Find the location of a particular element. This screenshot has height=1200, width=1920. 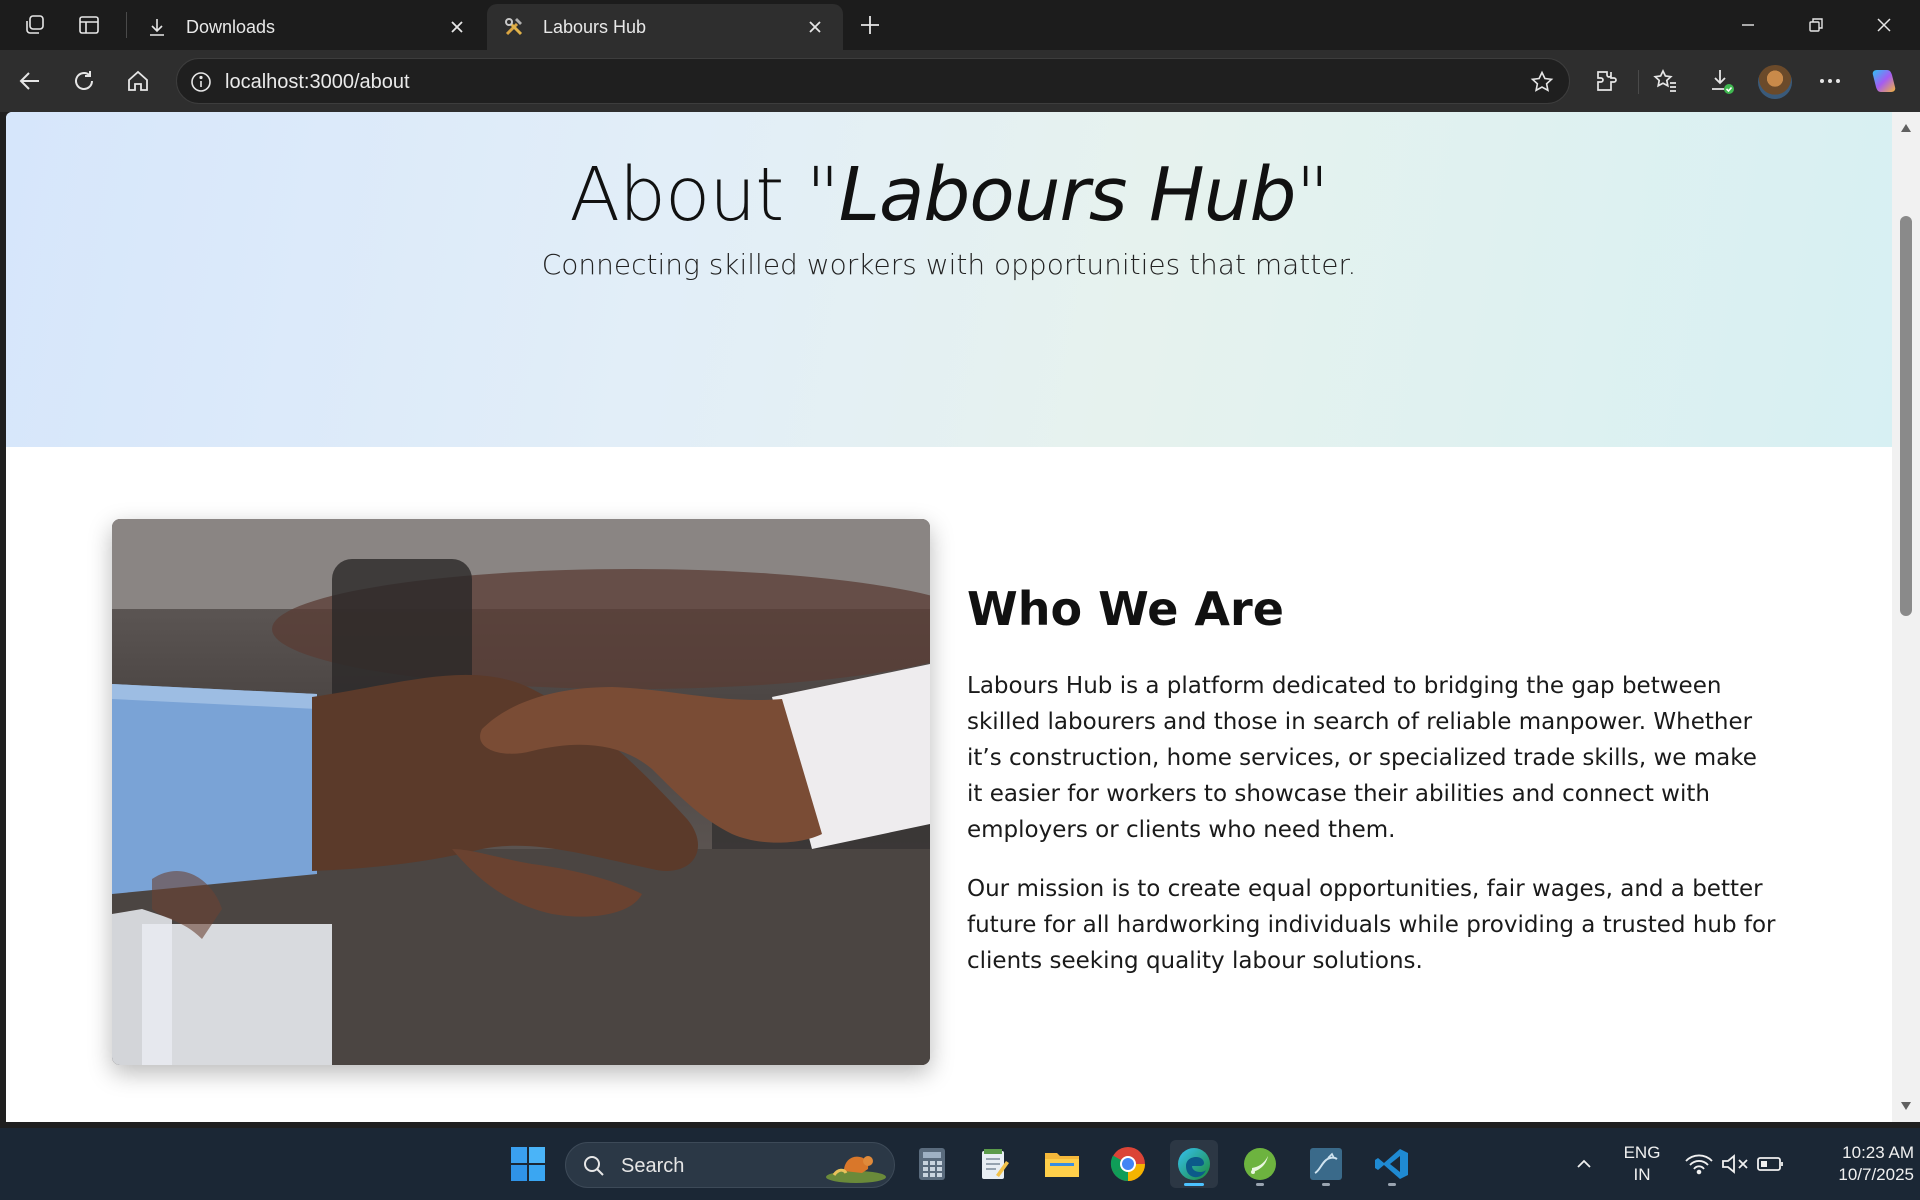

mysql-icon is located at coordinates (1326, 1164).